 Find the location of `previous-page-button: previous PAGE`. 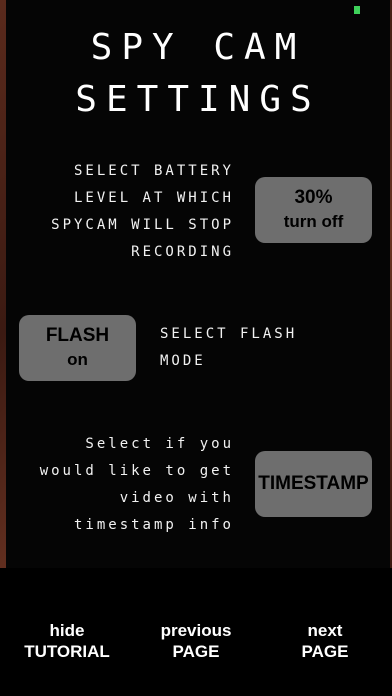

previous-page-button: previous PAGE is located at coordinates (196, 641).